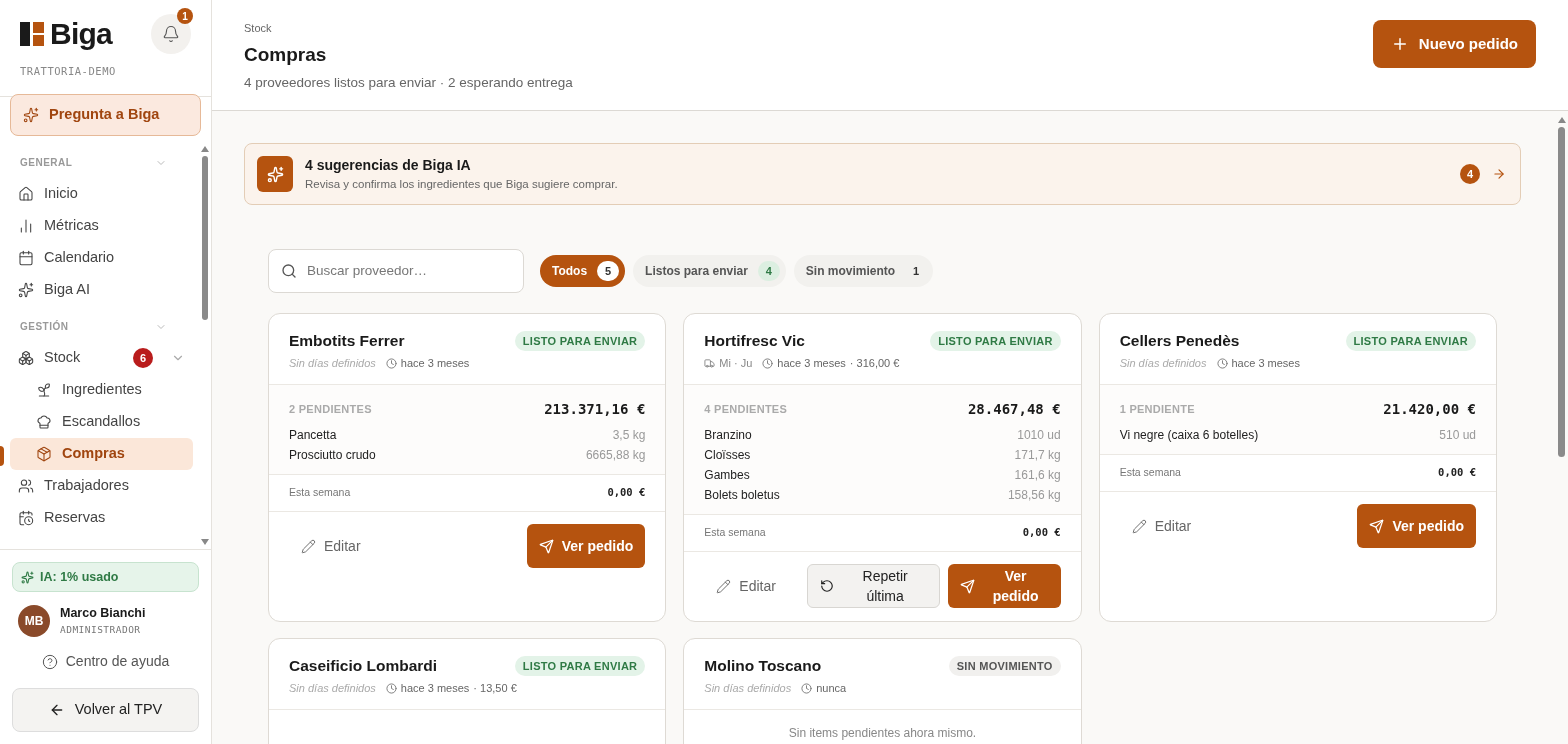 This screenshot has width=1568, height=744. What do you see at coordinates (754, 341) in the screenshot?
I see `supplier-name: Hortifresc Vic` at bounding box center [754, 341].